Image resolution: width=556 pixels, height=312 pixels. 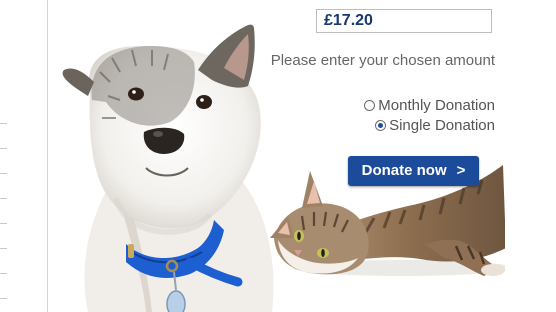 I want to click on monthly-donation-option: Monthly Donation, so click(x=429, y=105).